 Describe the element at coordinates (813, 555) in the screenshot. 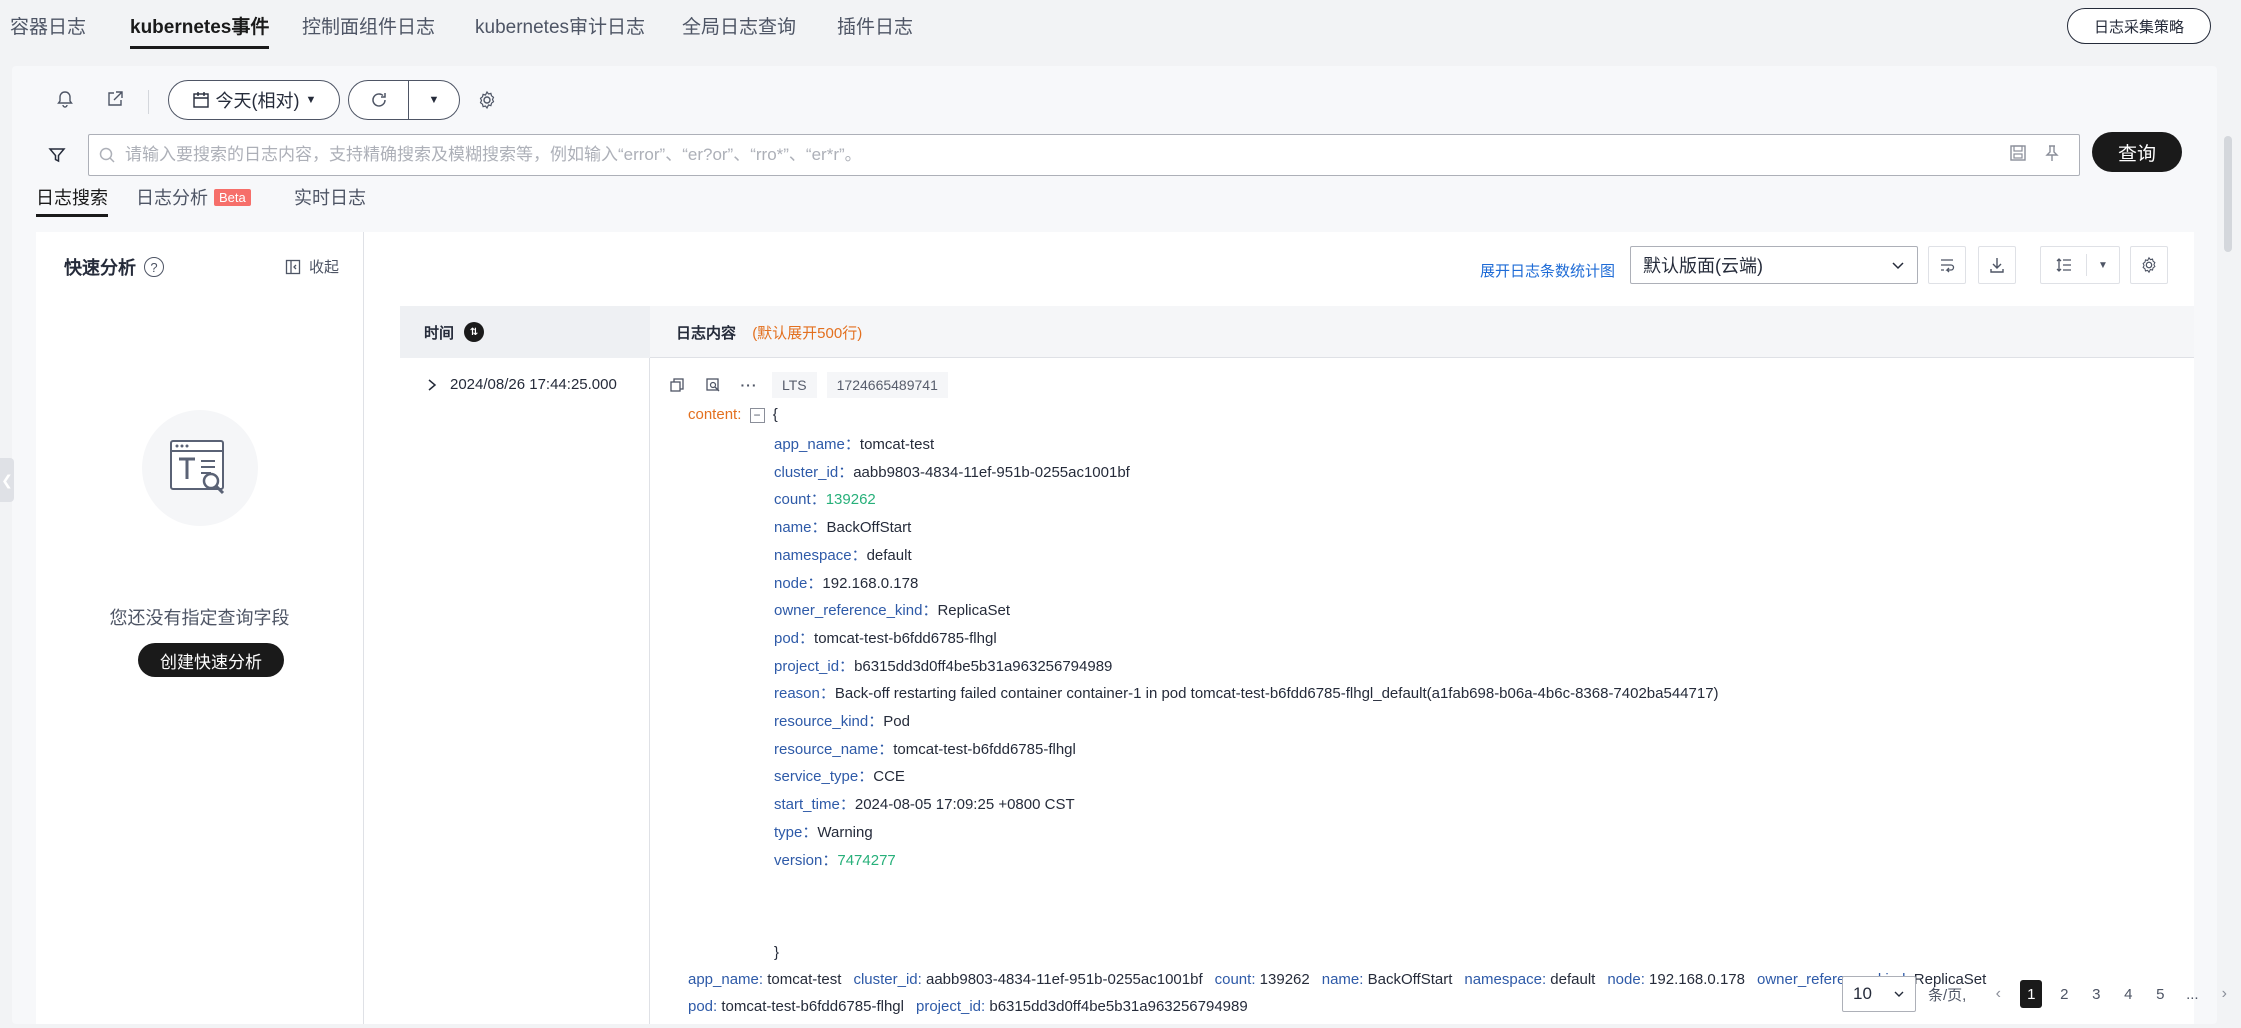

I see `field-key: namespace` at that location.